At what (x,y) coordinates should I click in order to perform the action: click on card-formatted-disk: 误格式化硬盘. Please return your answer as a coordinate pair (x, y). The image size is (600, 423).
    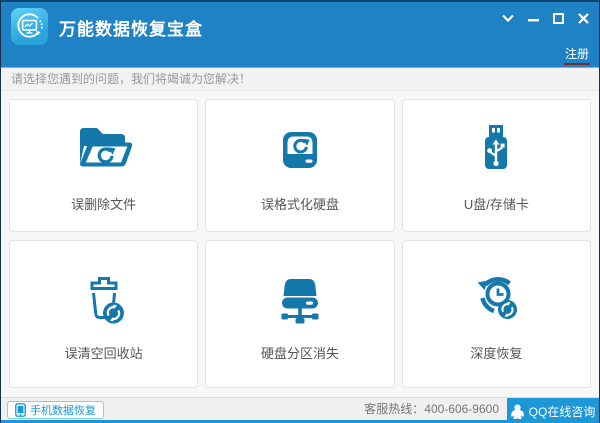
    Looking at the image, I should click on (300, 165).